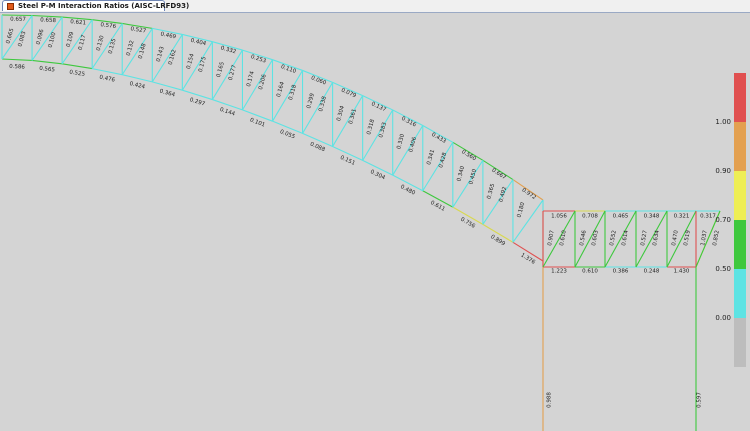  I want to click on diagonal-ratio: 0.361, so click(353, 116).